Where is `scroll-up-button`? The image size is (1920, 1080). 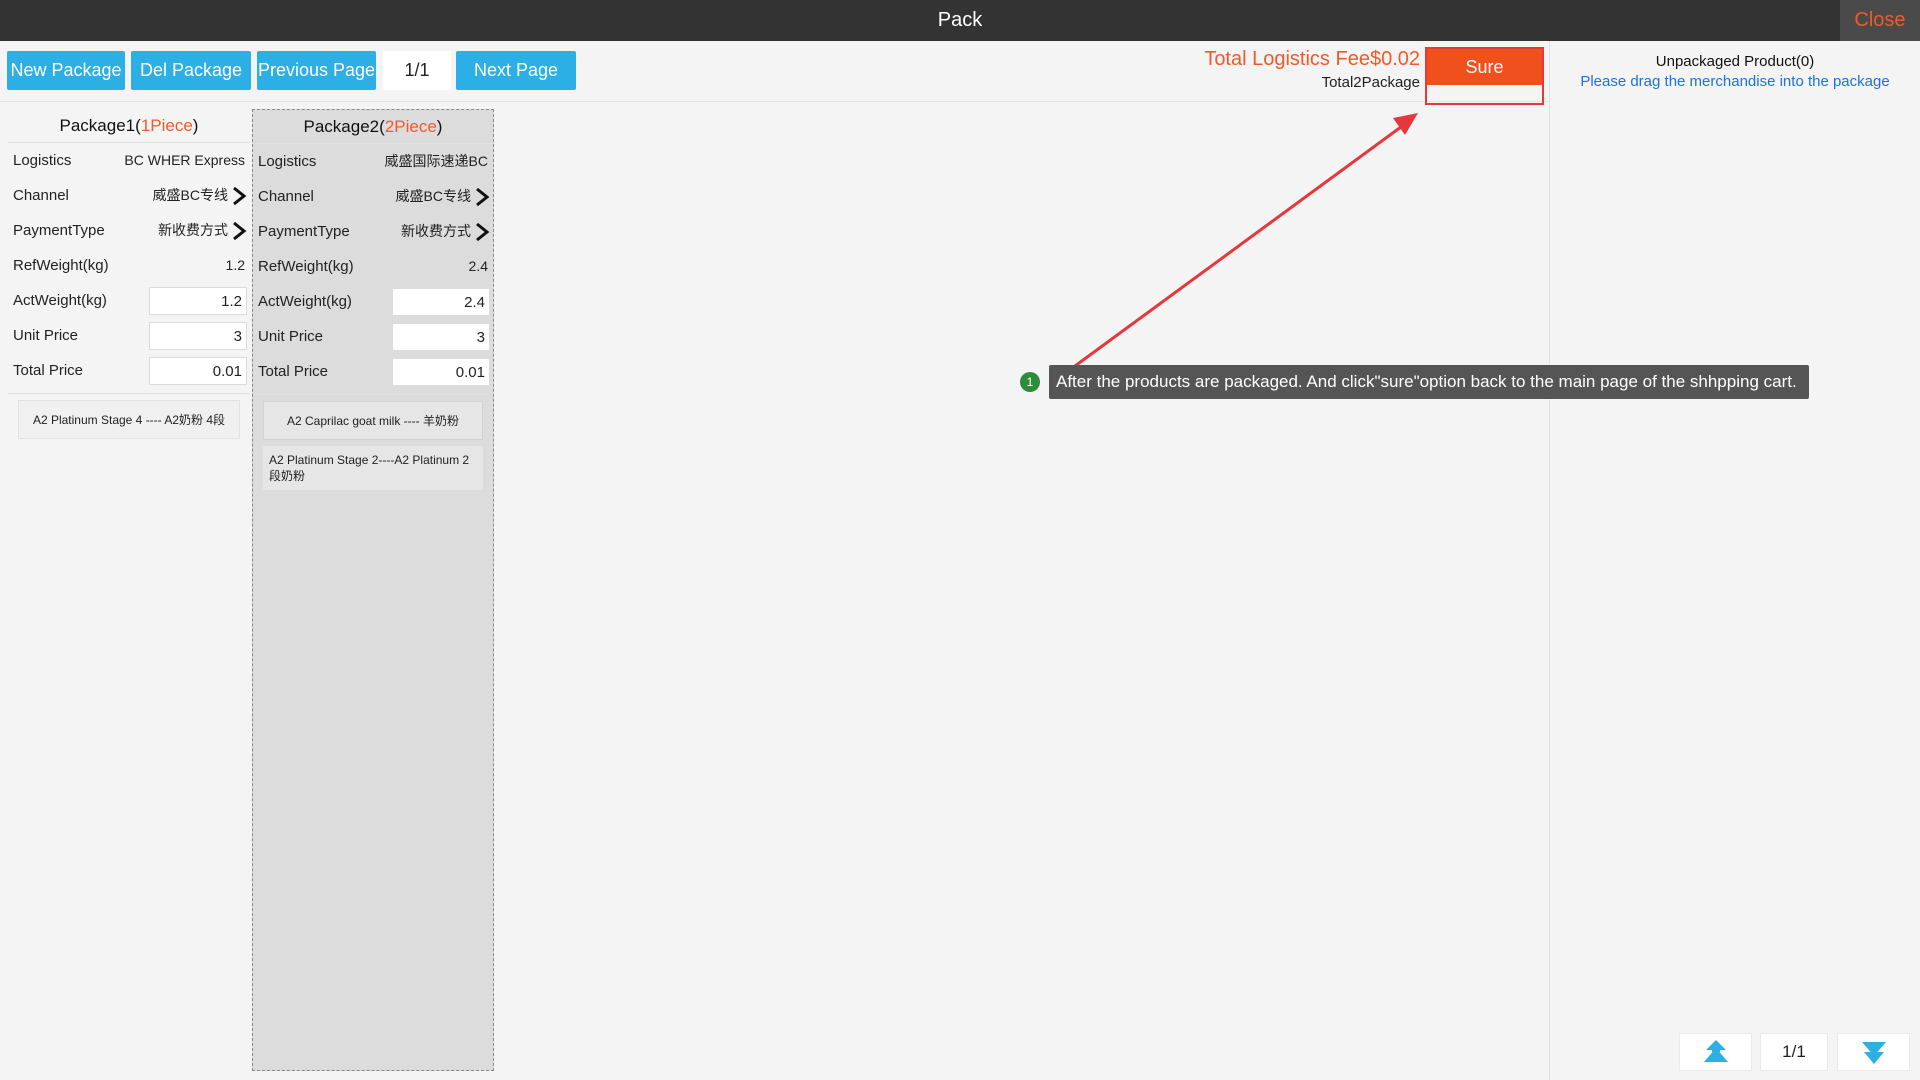
scroll-up-button is located at coordinates (1715, 1052).